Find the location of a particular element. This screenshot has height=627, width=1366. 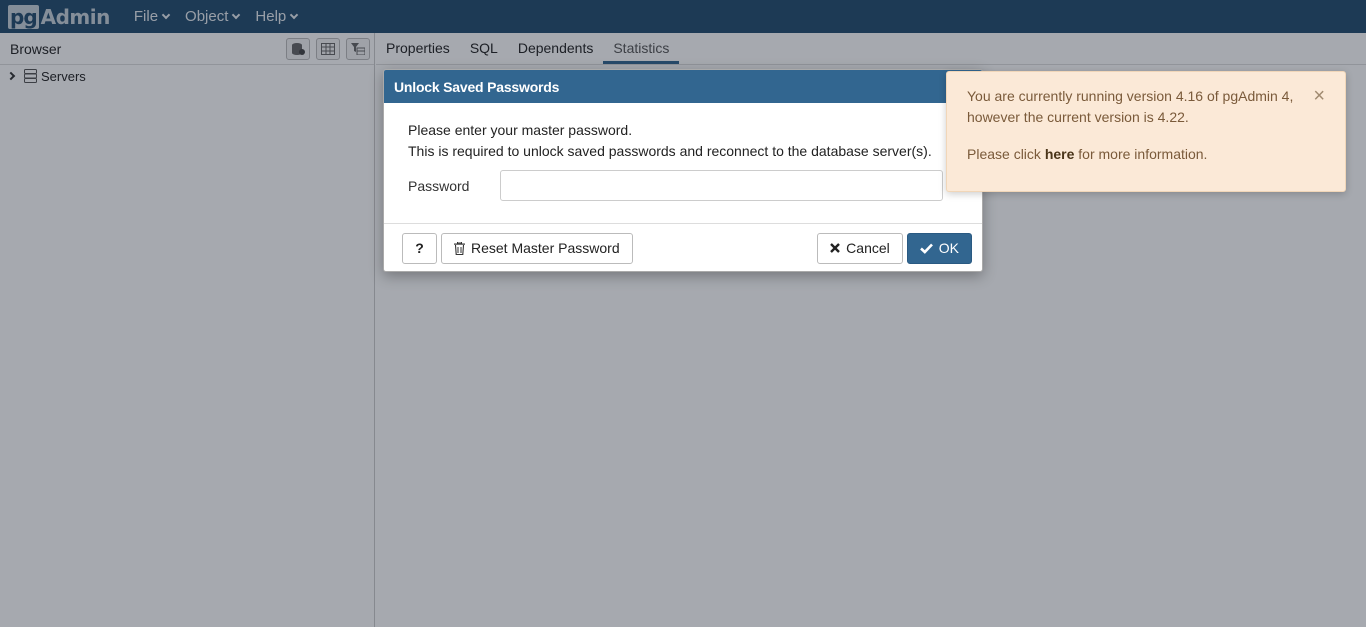

close-icon: × is located at coordinates (1319, 96).